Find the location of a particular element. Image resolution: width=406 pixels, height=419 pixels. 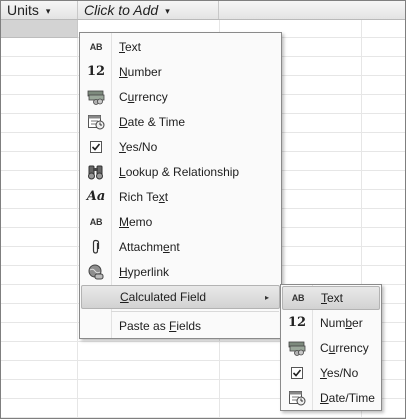

menu-item-memo: AB Memo is located at coordinates (180, 222).